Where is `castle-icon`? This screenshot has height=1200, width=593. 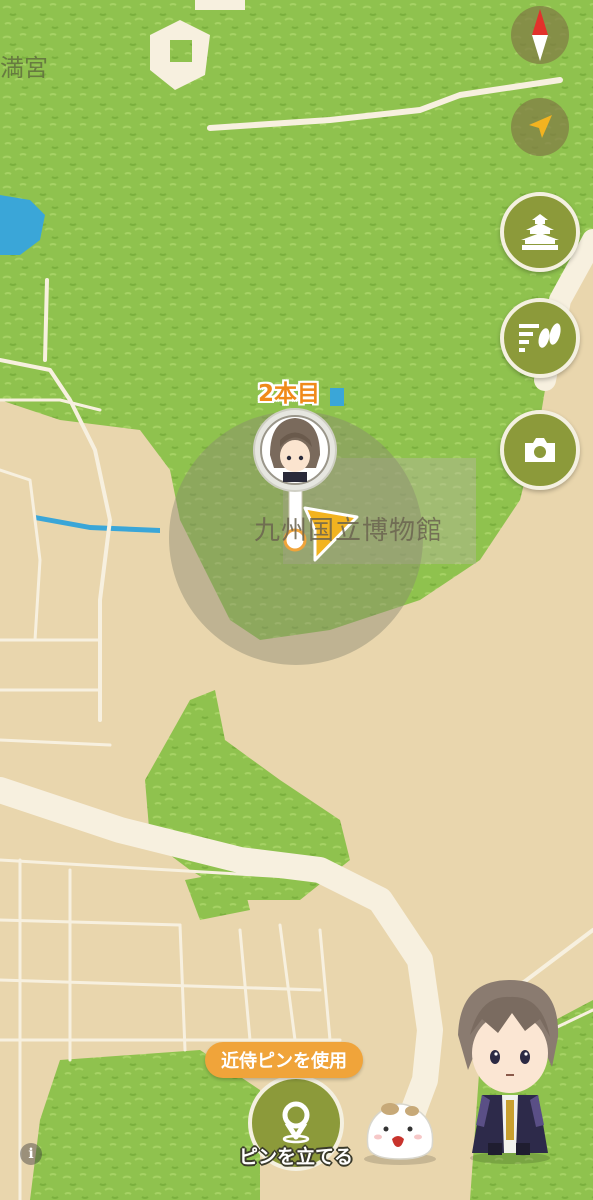 castle-icon is located at coordinates (540, 232).